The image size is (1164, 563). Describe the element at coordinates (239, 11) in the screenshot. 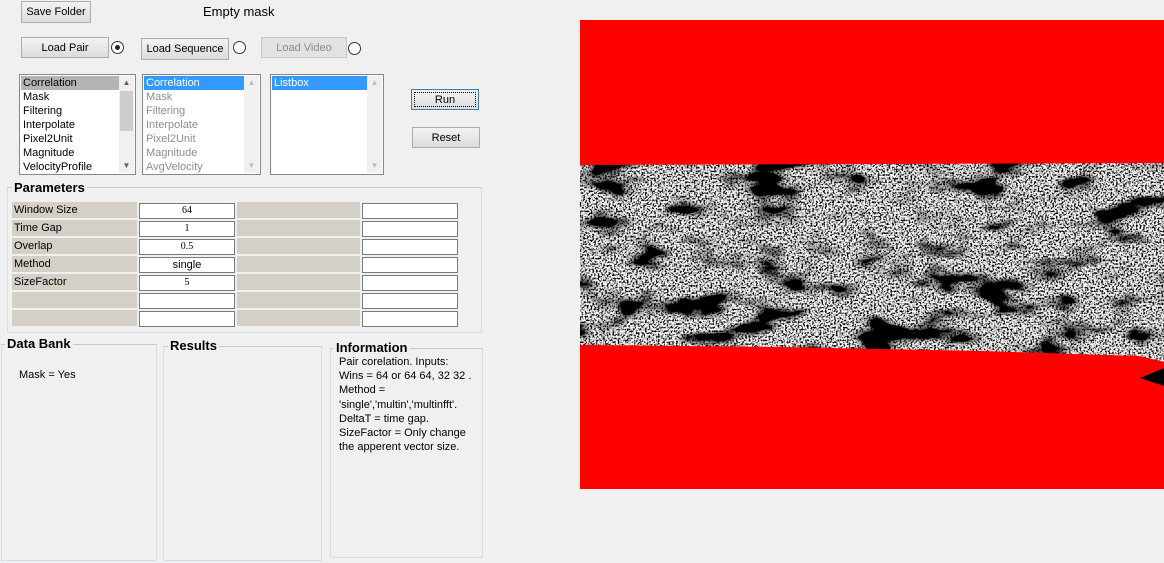

I see `status-text: Empty mask` at that location.